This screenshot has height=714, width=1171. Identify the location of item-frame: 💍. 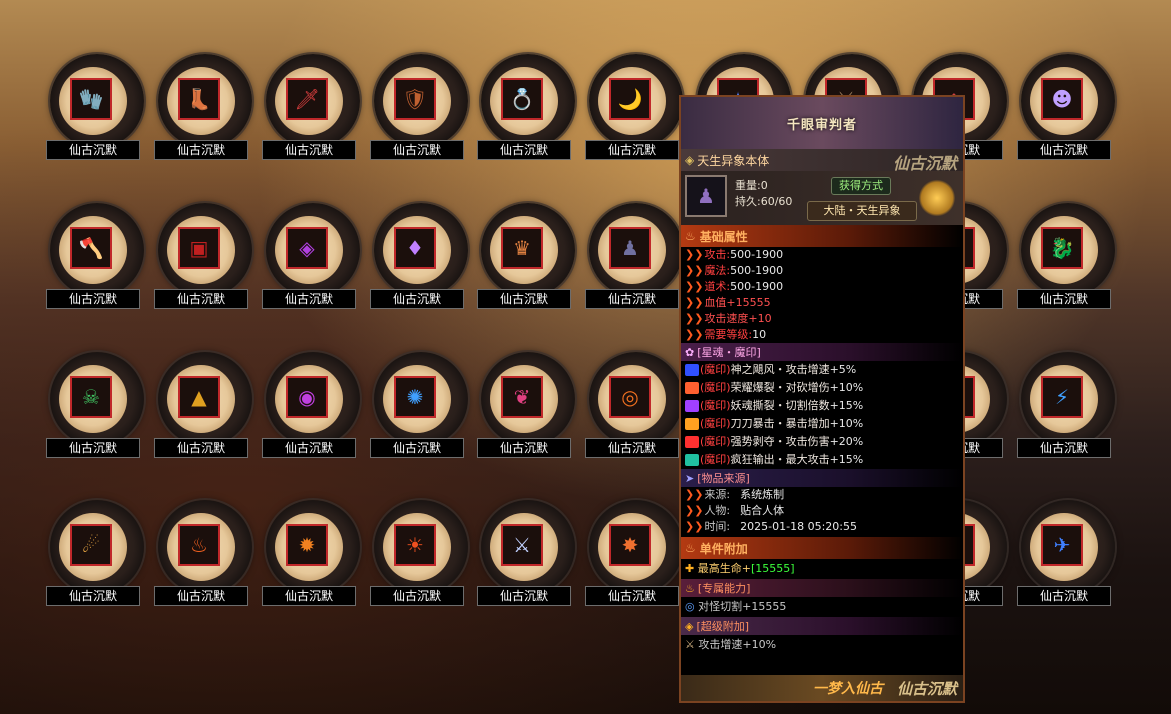
(522, 99).